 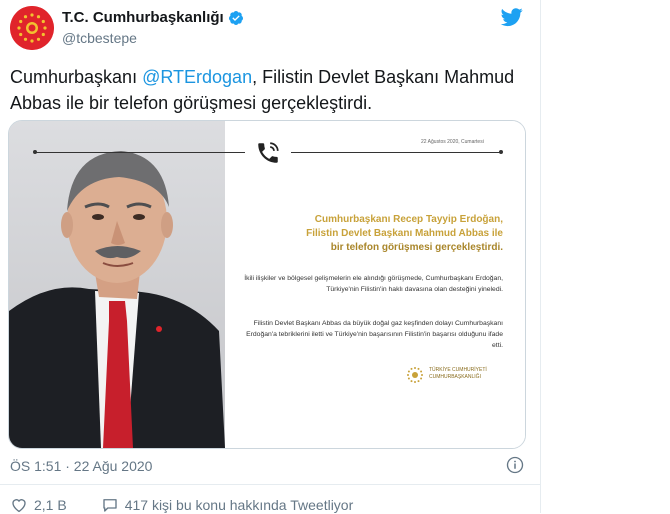 I want to click on headline-line-1: Cumhurbaşkanı Recep Tayyip Erdoğan,, so click(x=408, y=219).